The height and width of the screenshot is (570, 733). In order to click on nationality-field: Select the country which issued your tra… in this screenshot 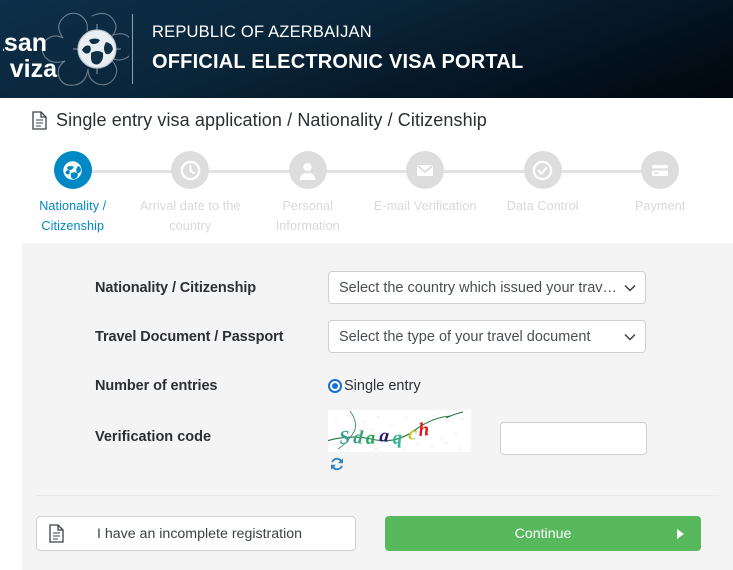, I will do `click(487, 287)`.